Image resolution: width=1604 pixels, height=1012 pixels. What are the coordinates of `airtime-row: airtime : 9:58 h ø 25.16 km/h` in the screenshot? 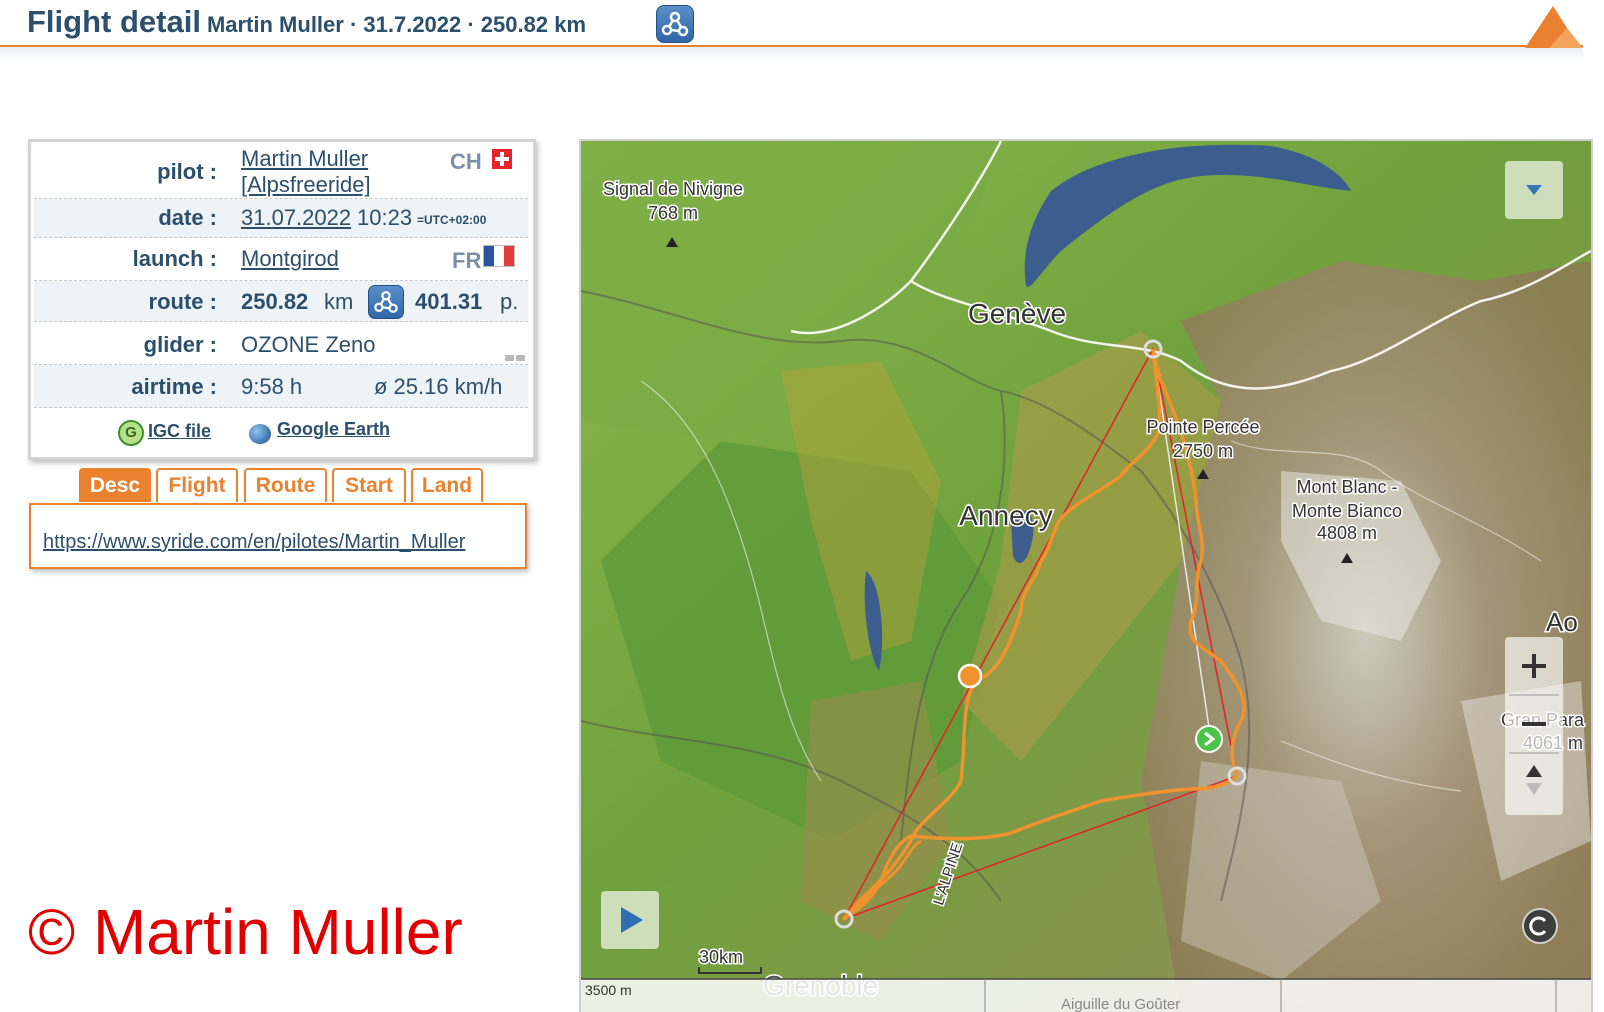 It's located at (281, 386).